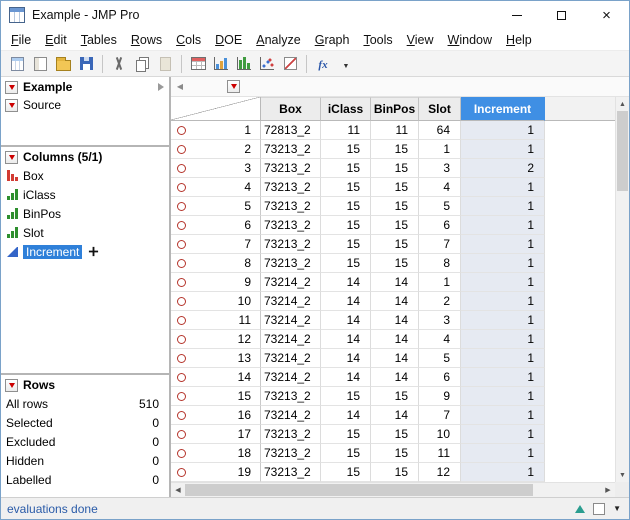 The width and height of the screenshot is (630, 520). I want to click on menu-item-help: Help, so click(519, 40).